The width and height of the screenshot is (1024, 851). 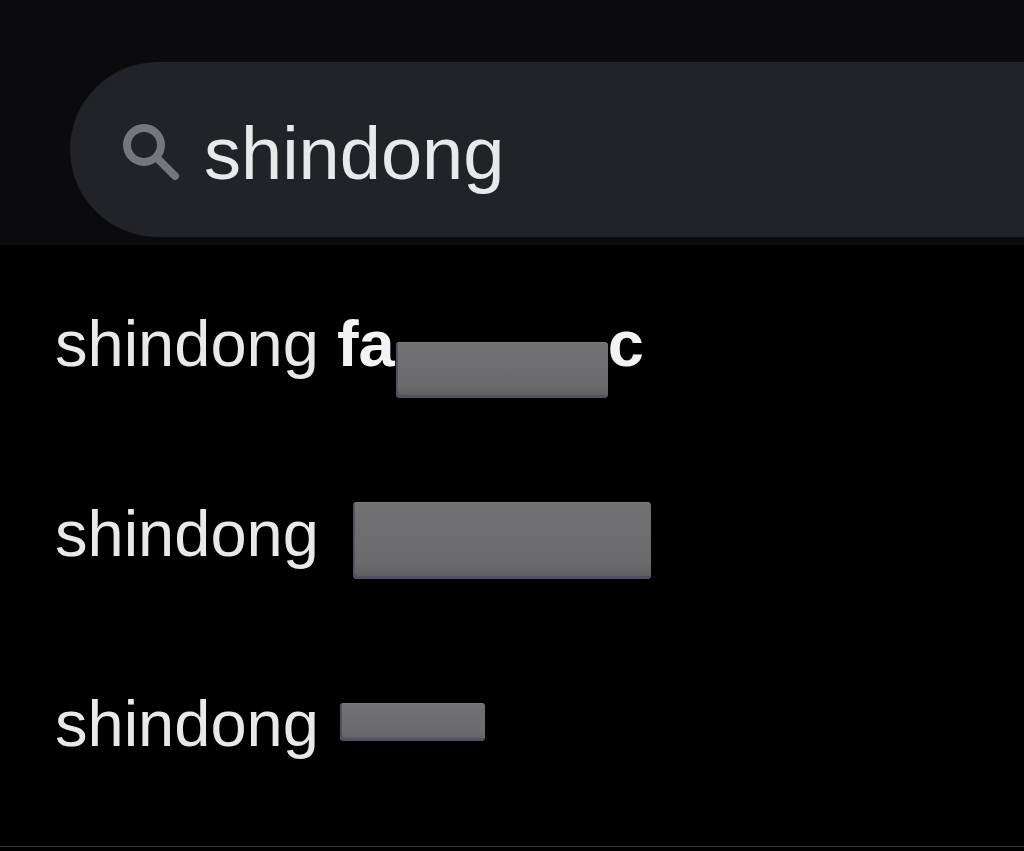 What do you see at coordinates (225, 343) in the screenshot?
I see `suggestion-text: shindong fa` at bounding box center [225, 343].